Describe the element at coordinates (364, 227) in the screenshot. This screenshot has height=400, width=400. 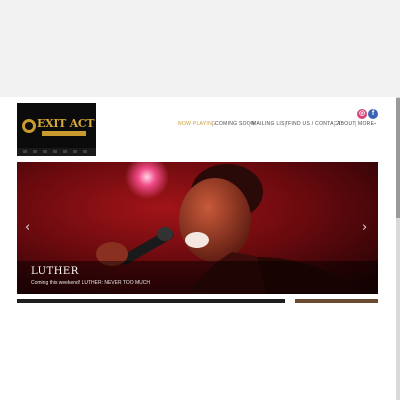
I see `slider-next-arrow: ›` at that location.